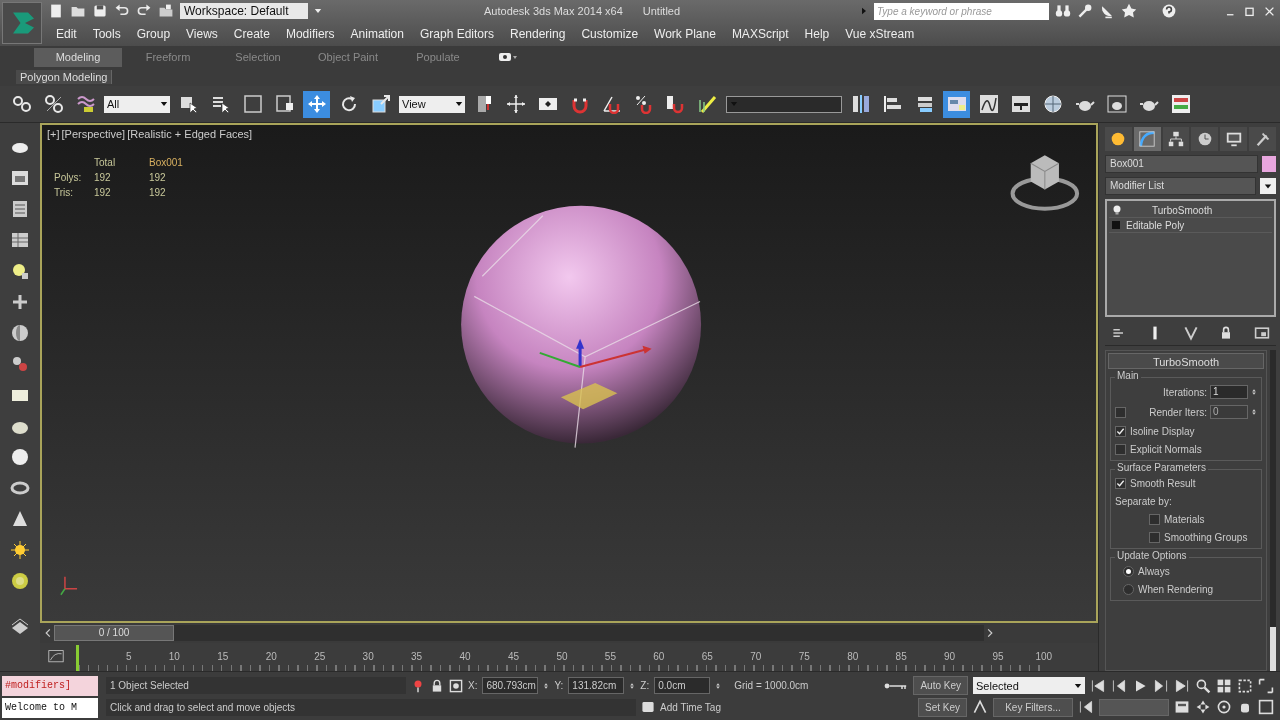  What do you see at coordinates (244, 11) in the screenshot?
I see `workspace-dropdown: Workspace: Default` at bounding box center [244, 11].